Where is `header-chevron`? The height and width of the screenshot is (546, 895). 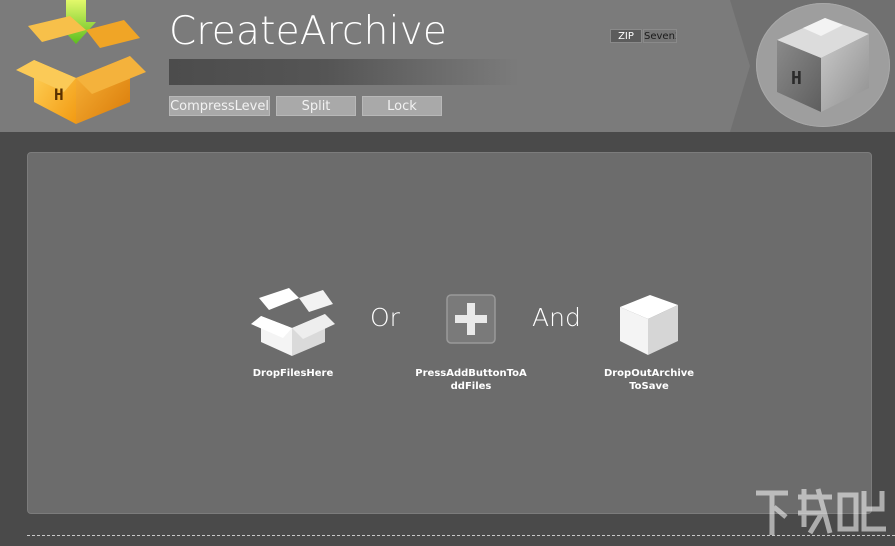 header-chevron is located at coordinates (738, 66).